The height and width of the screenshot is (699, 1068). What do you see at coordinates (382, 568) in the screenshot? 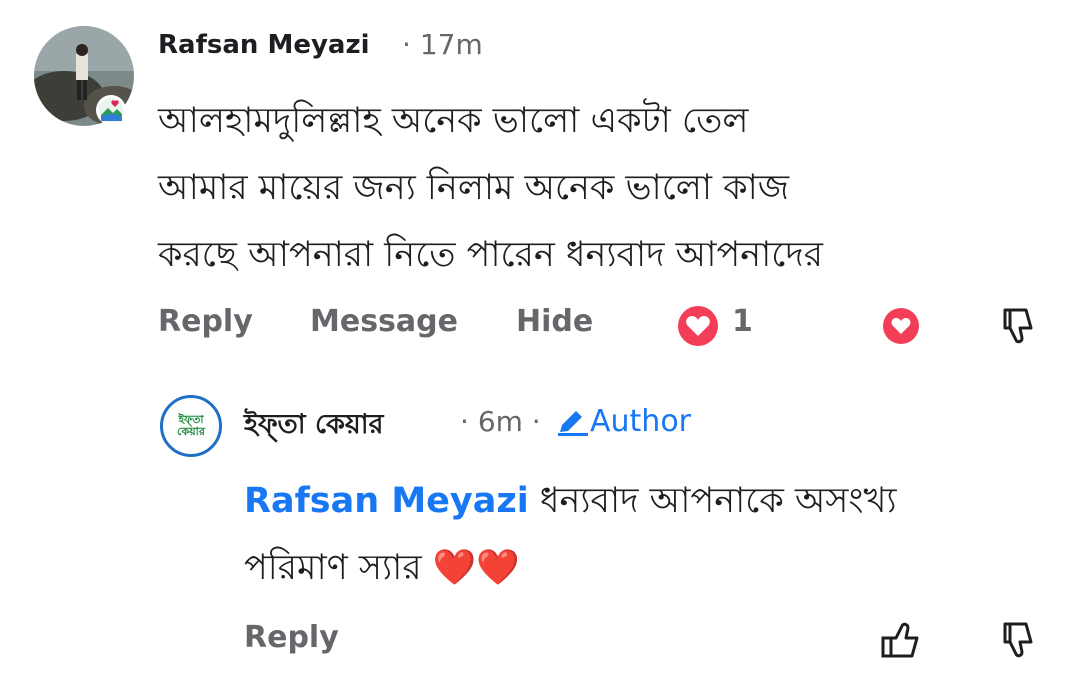
I see `reply-line-2: পরিমাণ স্যার ❤️❤️` at bounding box center [382, 568].